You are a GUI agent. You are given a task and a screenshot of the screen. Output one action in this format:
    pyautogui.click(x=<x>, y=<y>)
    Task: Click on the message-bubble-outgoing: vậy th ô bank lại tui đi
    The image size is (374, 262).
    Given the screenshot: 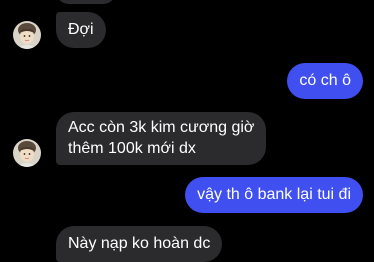 What is the action you would take?
    pyautogui.click(x=274, y=195)
    